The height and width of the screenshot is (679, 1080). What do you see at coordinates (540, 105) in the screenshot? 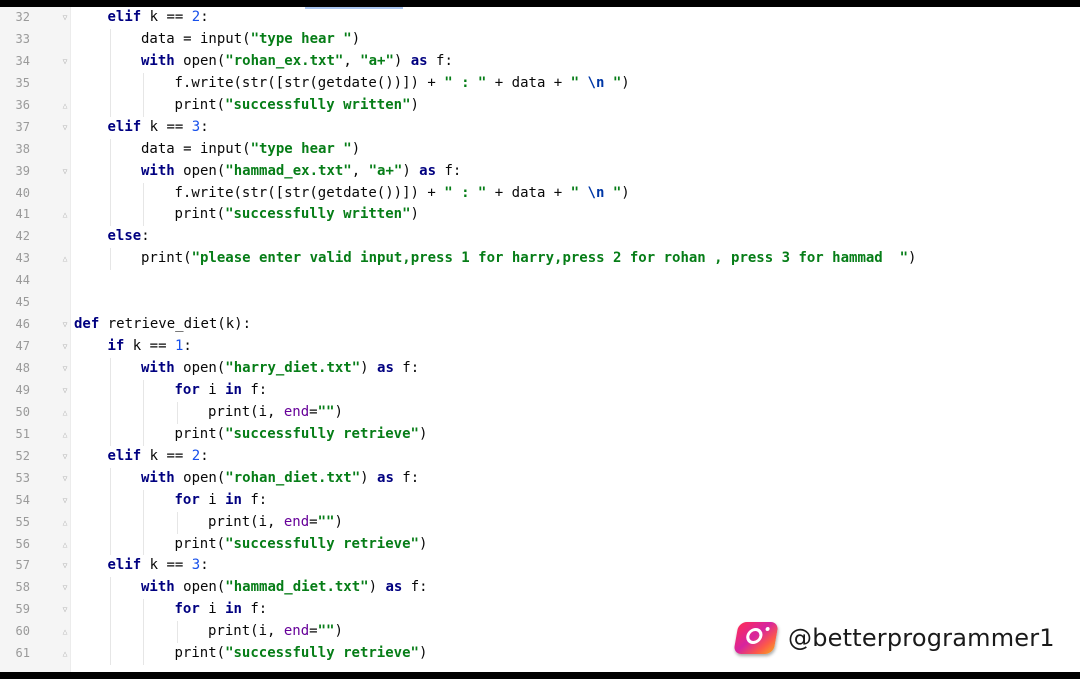
I see `code-line: 36 print("successfully written")` at bounding box center [540, 105].